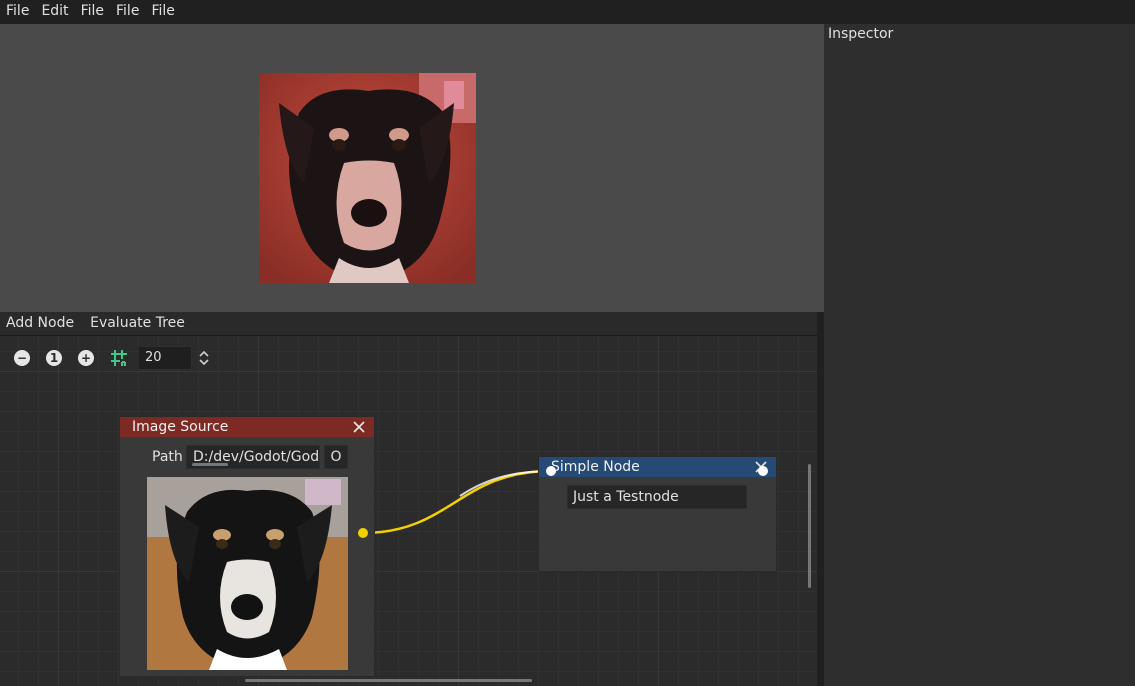 Image resolution: width=1135 pixels, height=686 pixels. Describe the element at coordinates (40, 323) in the screenshot. I see `add-node-button: Add Node` at that location.